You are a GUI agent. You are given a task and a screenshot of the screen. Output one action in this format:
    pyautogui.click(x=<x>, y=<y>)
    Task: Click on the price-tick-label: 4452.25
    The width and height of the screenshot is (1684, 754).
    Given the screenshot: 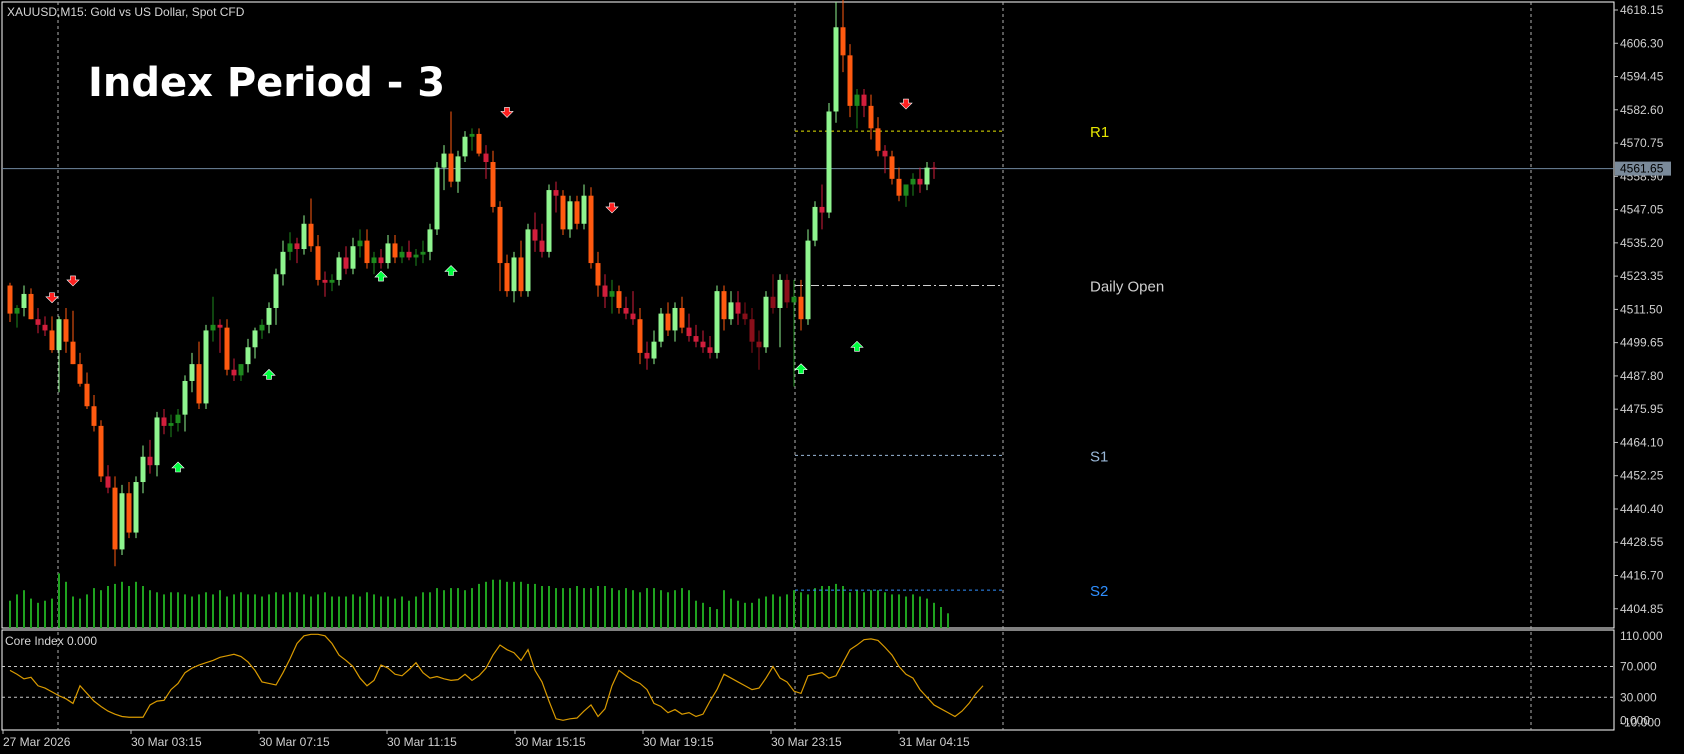 What is the action you would take?
    pyautogui.click(x=1642, y=476)
    